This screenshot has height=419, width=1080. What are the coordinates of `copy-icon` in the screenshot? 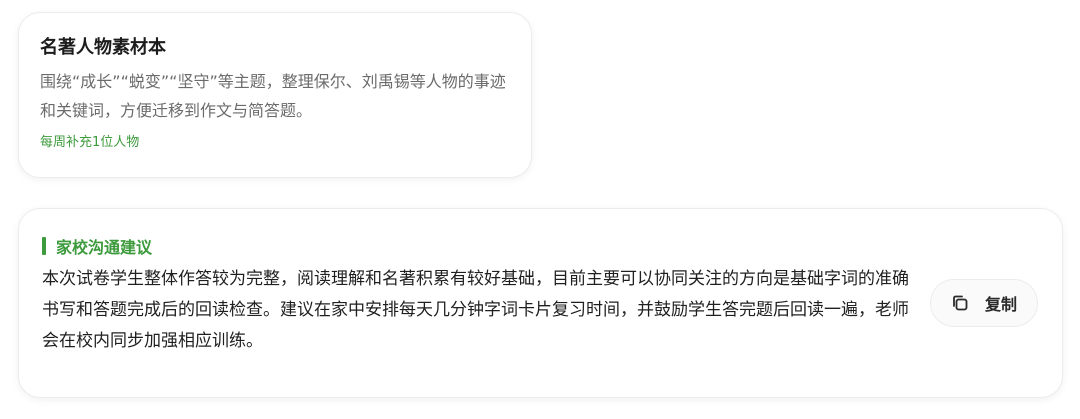 It's located at (960, 303).